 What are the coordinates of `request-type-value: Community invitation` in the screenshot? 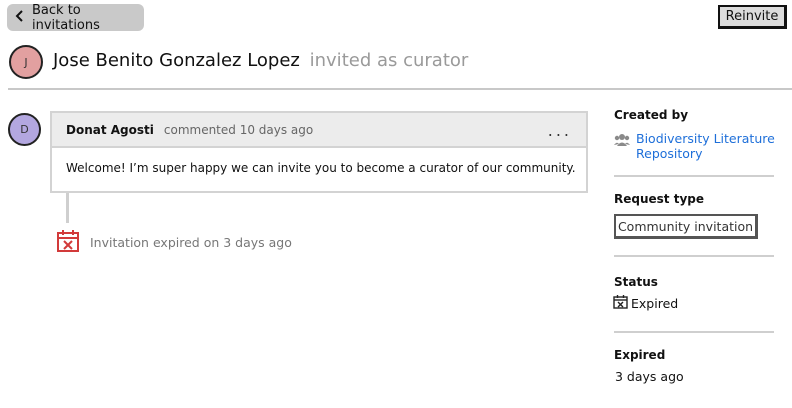 It's located at (685, 226).